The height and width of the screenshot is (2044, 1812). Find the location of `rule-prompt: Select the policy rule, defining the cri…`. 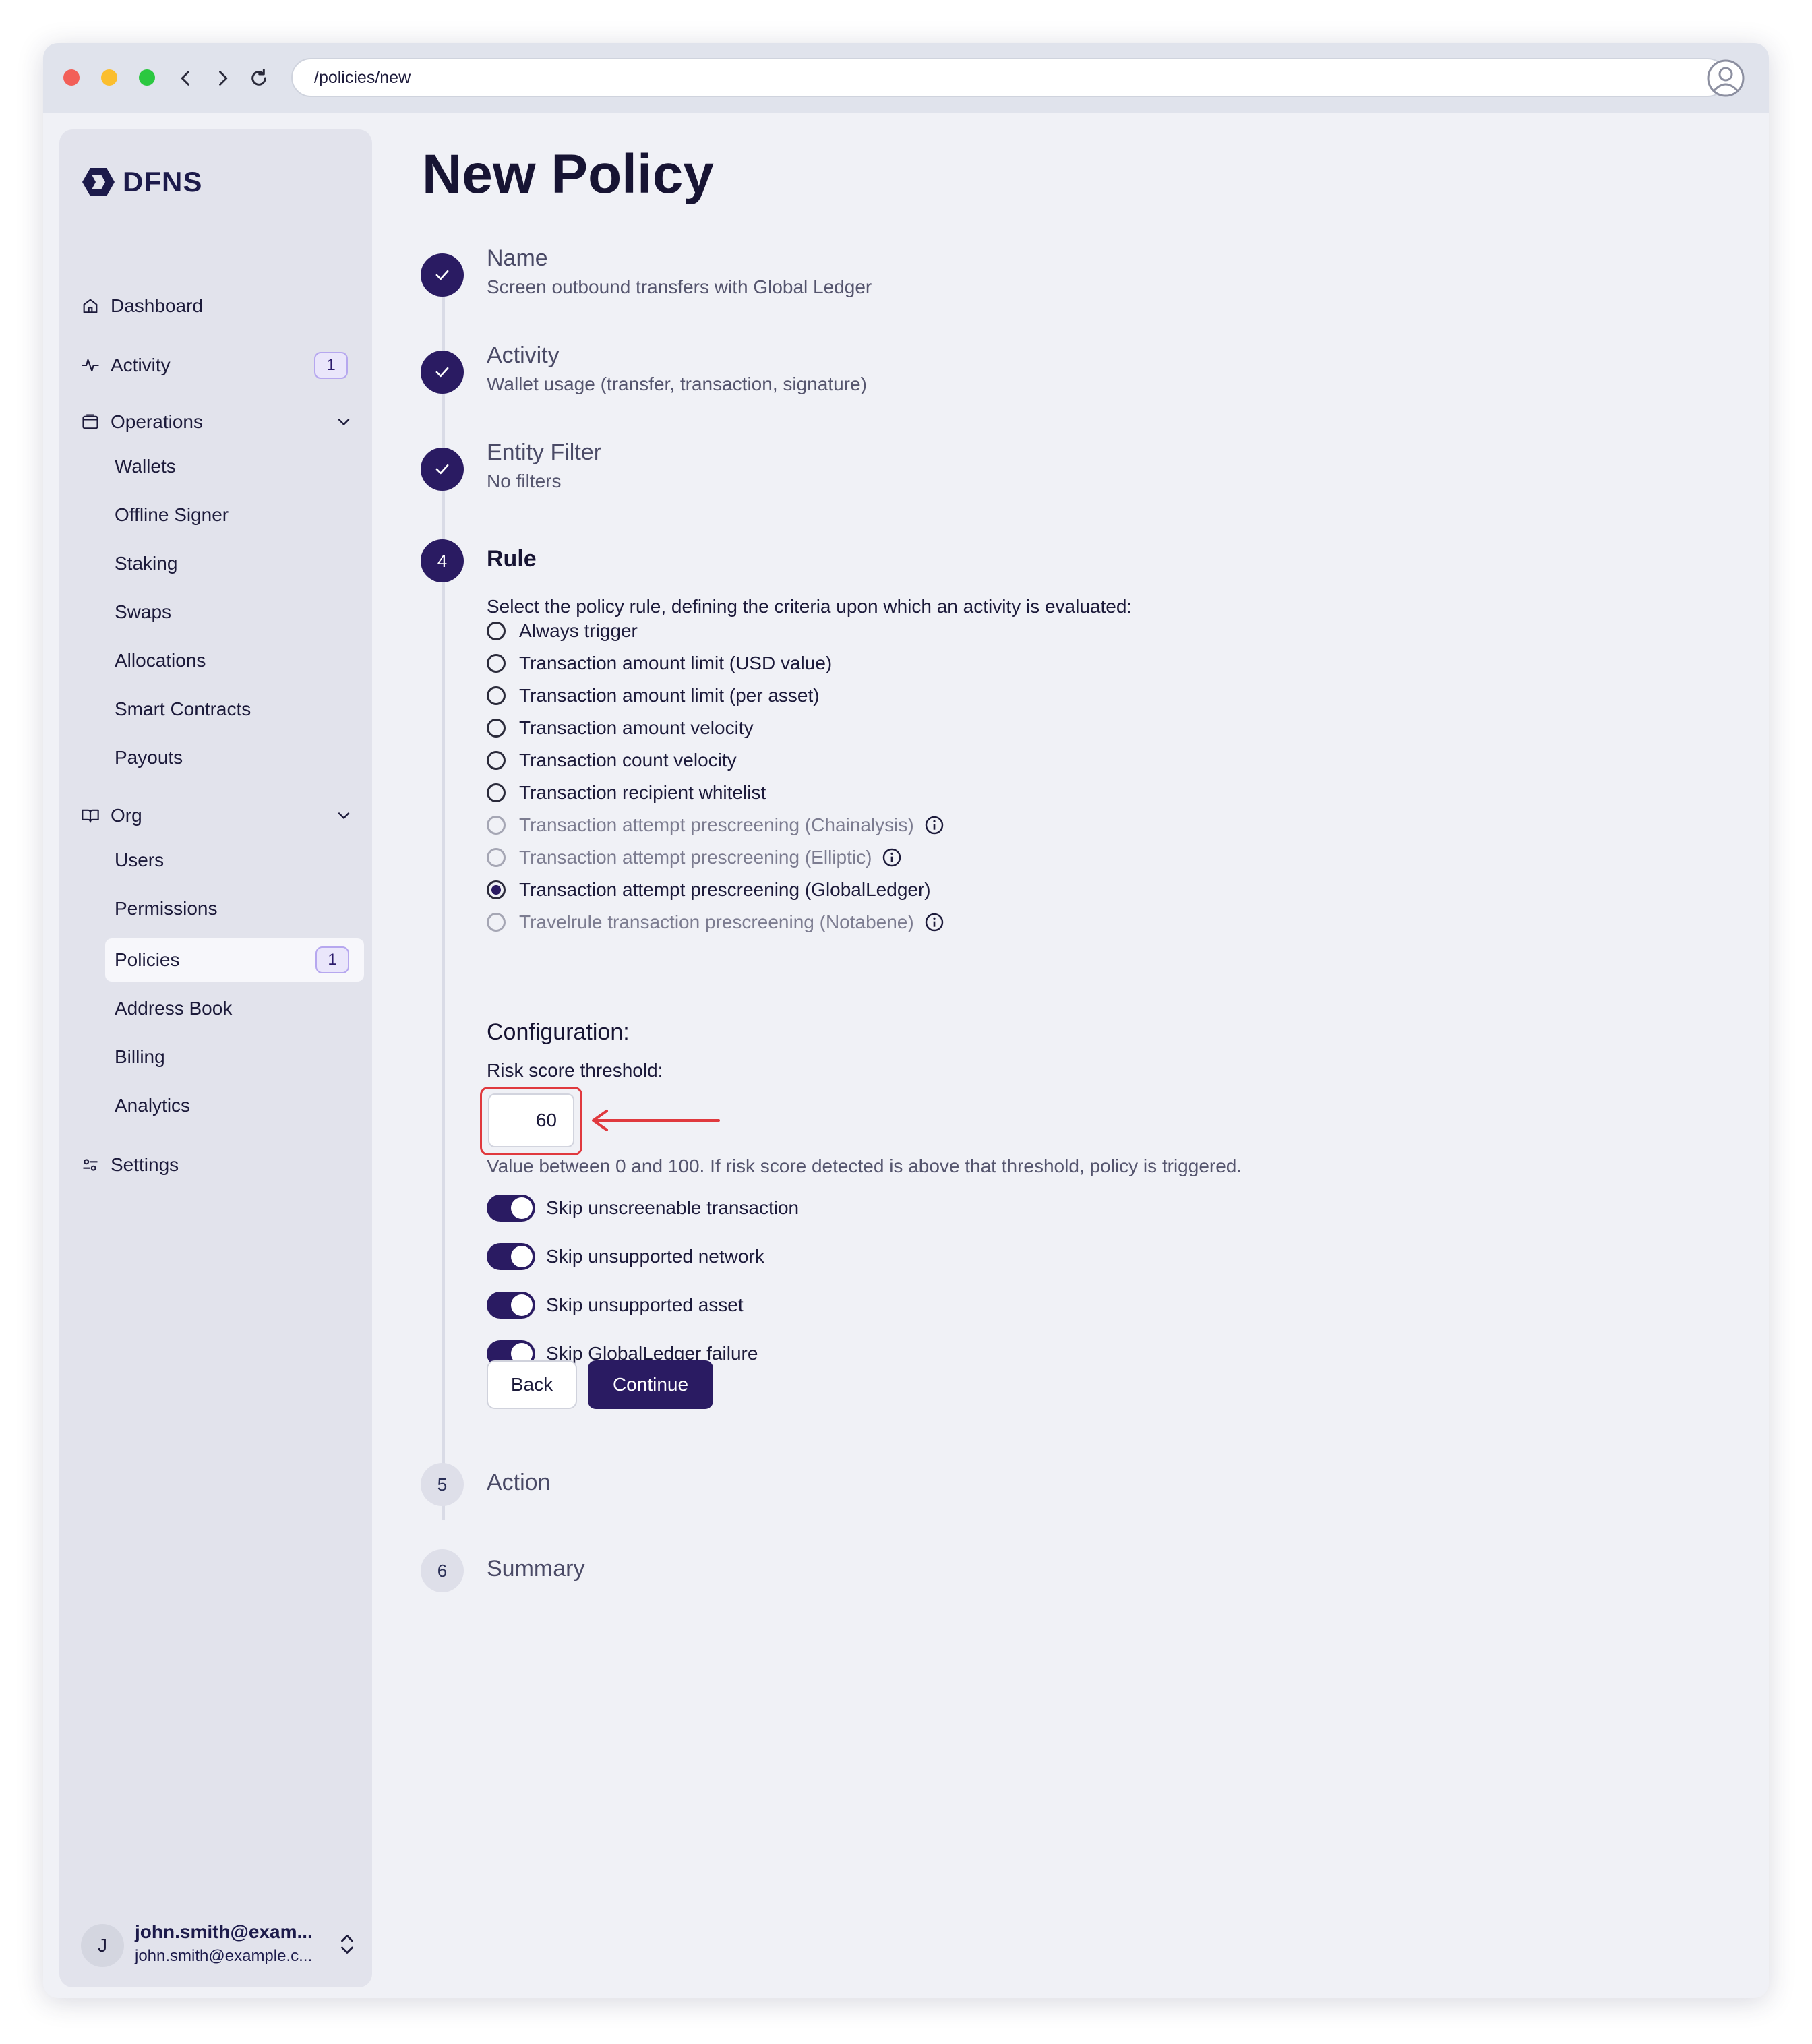

rule-prompt: Select the policy rule, defining the cri… is located at coordinates (809, 606).